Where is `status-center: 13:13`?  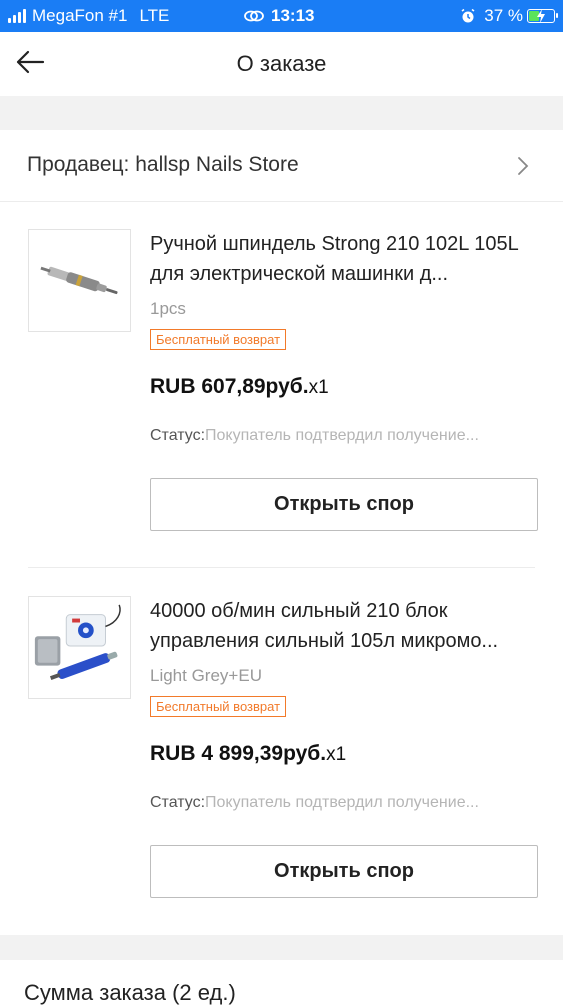 status-center: 13:13 is located at coordinates (278, 16).